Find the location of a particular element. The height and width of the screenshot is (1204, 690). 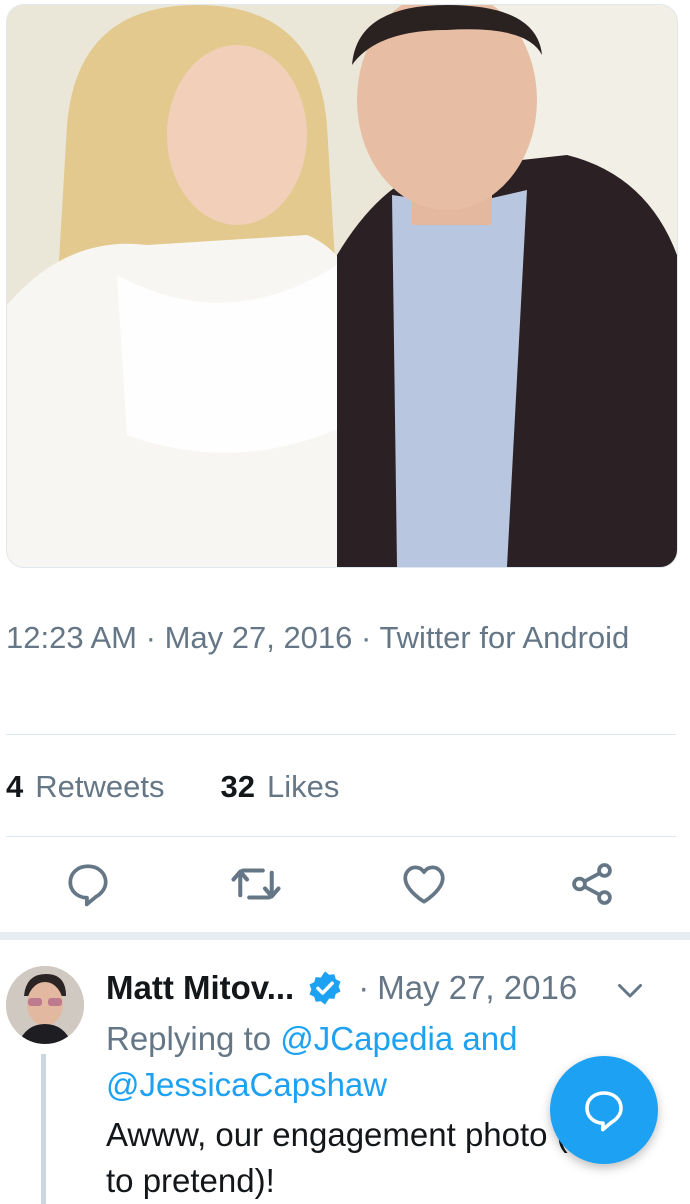

reply-header: Matt Mitov... · May 27, 2016 is located at coordinates (386, 988).